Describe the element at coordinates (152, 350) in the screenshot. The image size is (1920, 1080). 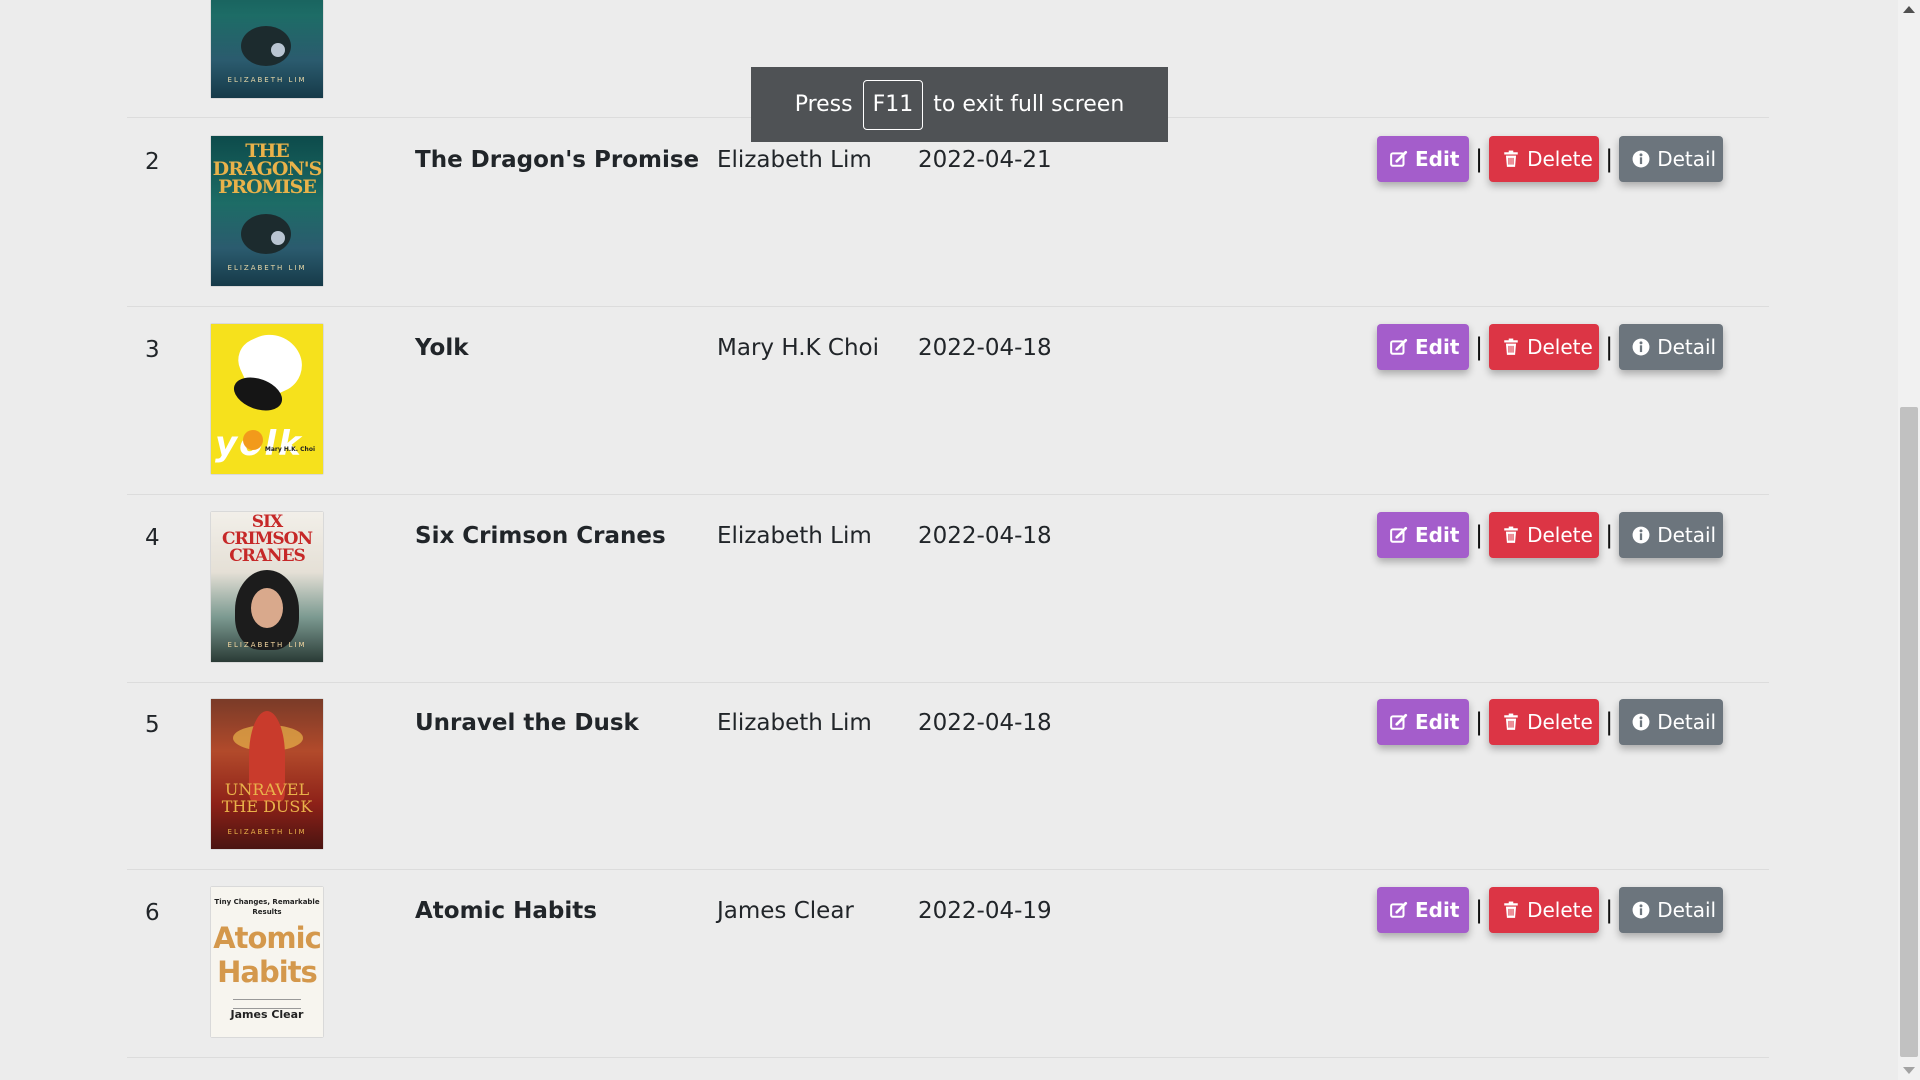
I see `row-number: 3` at that location.